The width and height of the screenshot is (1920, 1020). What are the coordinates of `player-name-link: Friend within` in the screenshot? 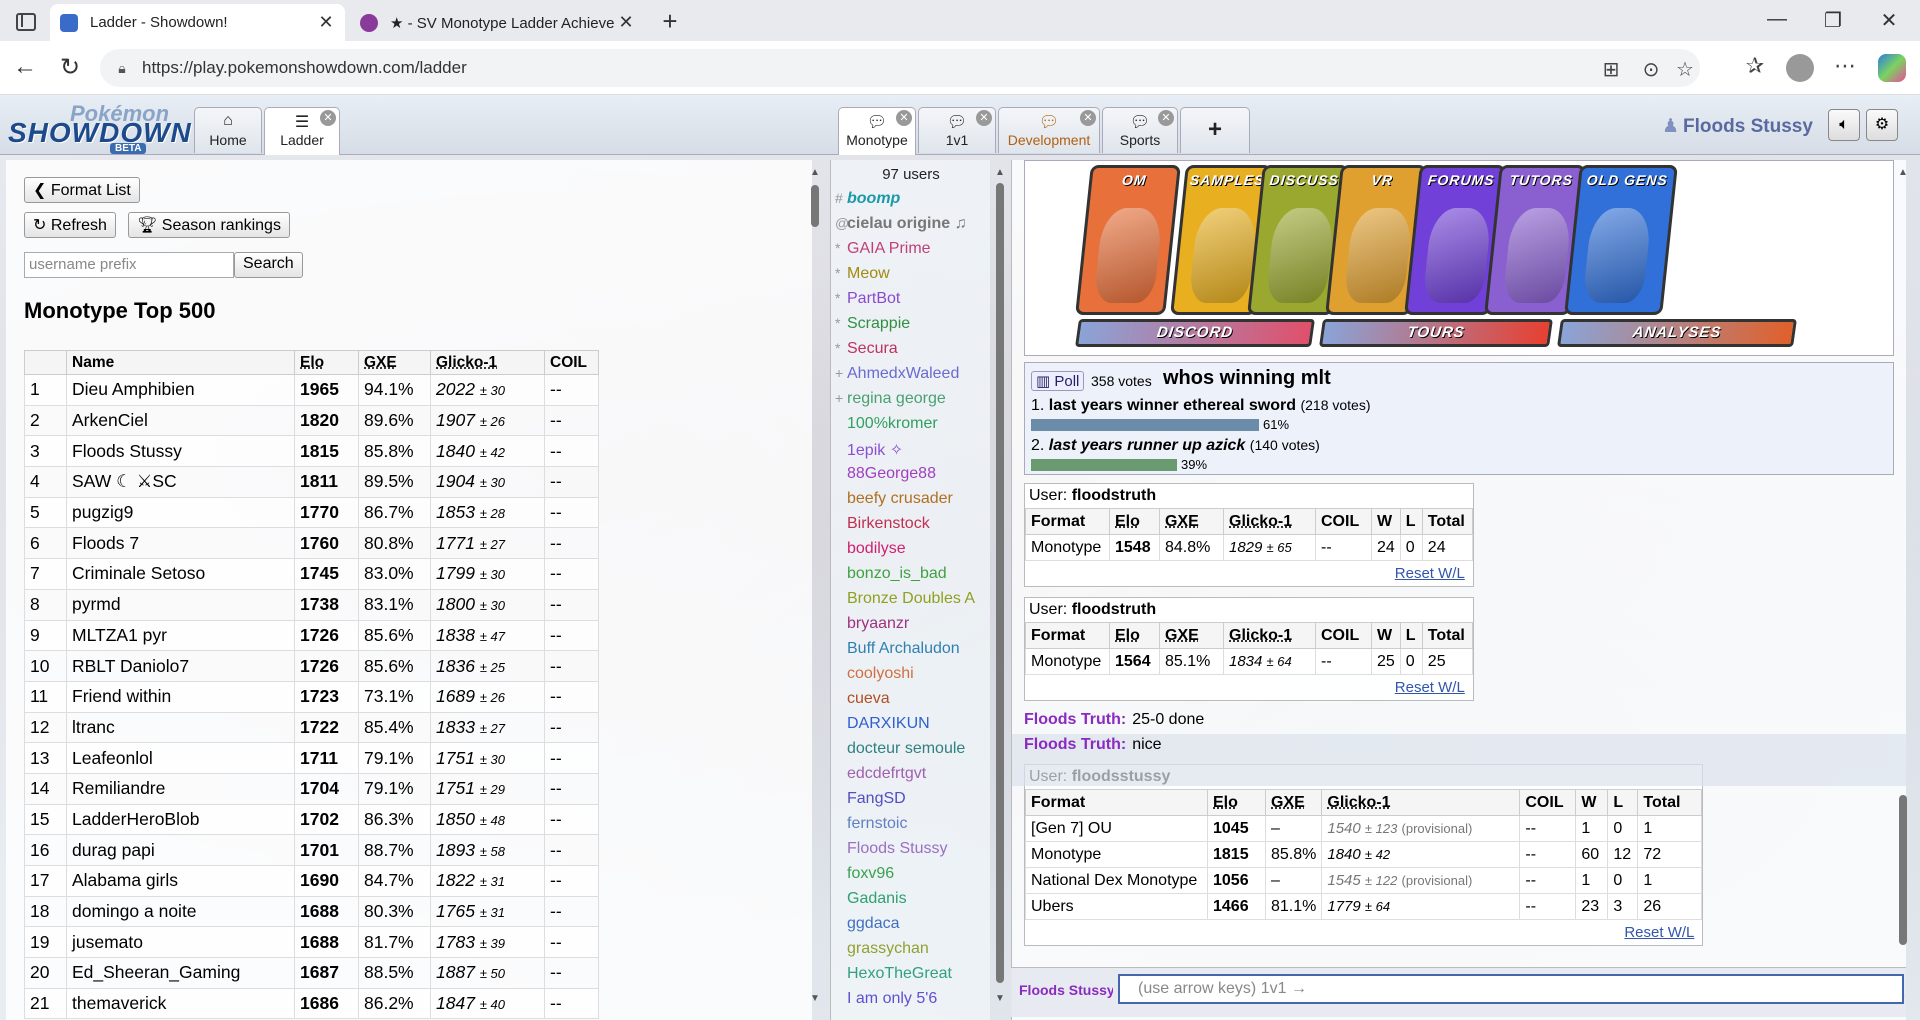 It's located at (180, 696).